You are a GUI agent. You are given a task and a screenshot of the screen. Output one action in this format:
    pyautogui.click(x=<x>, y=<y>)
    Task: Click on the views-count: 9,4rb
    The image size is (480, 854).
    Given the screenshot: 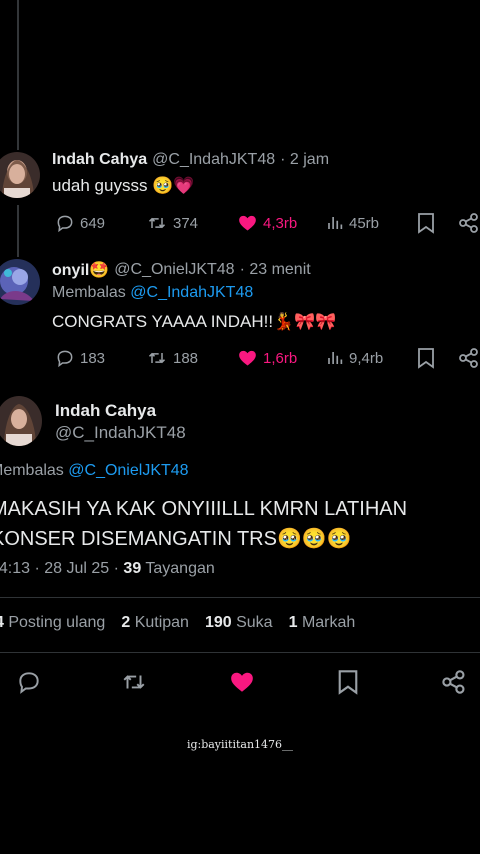 What is the action you would take?
    pyautogui.click(x=366, y=358)
    